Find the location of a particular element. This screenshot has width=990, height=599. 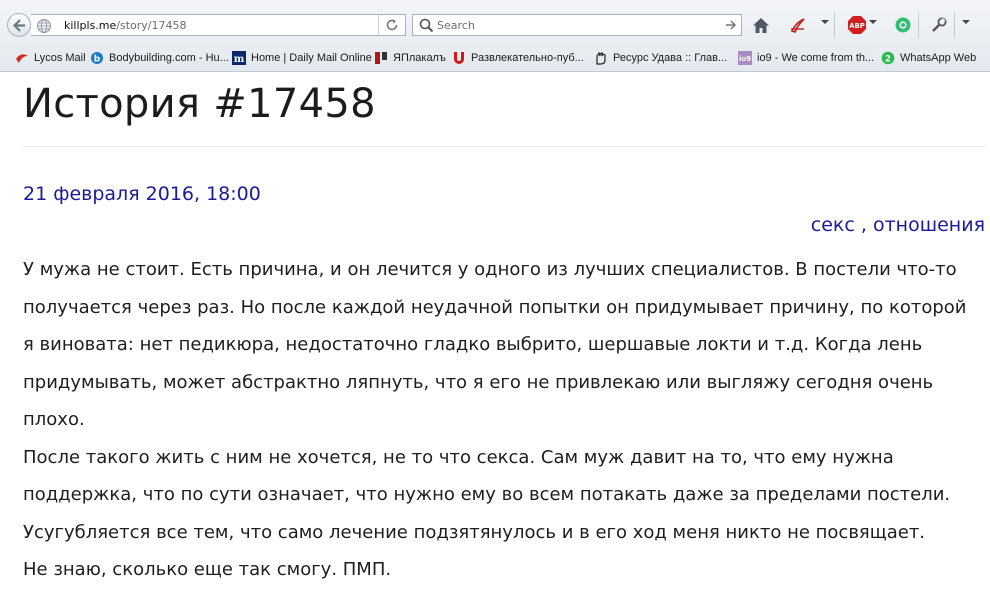

bookmark-item: m Home | Daily Mail Online is located at coordinates (302, 58).